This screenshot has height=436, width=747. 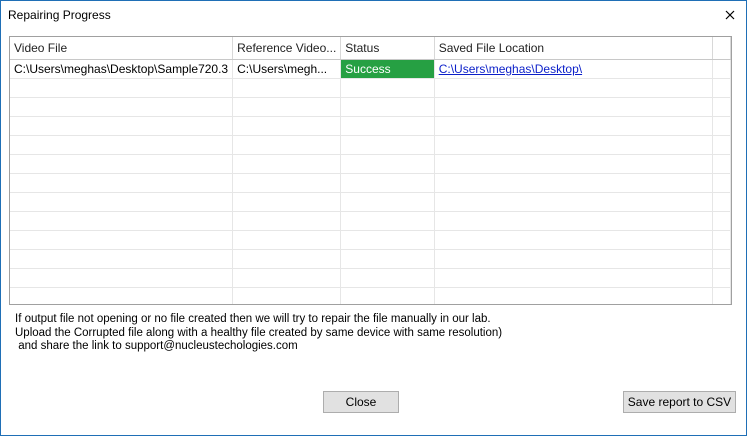 I want to click on column-header-video-file: Video File, so click(x=122, y=48).